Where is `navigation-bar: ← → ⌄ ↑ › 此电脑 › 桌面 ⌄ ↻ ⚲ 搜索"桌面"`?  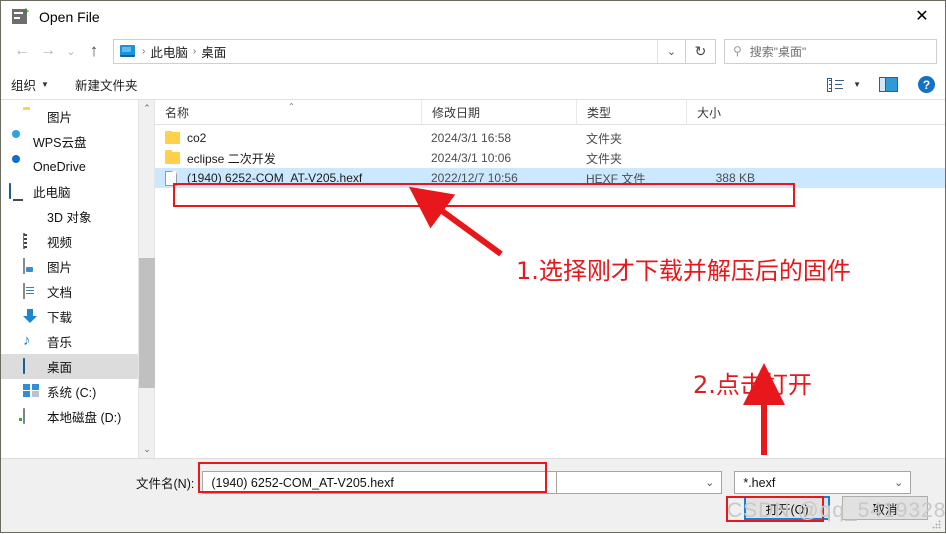 navigation-bar: ← → ⌄ ↑ › 此电脑 › 桌面 ⌄ ↻ ⚲ 搜索"桌面" is located at coordinates (473, 51).